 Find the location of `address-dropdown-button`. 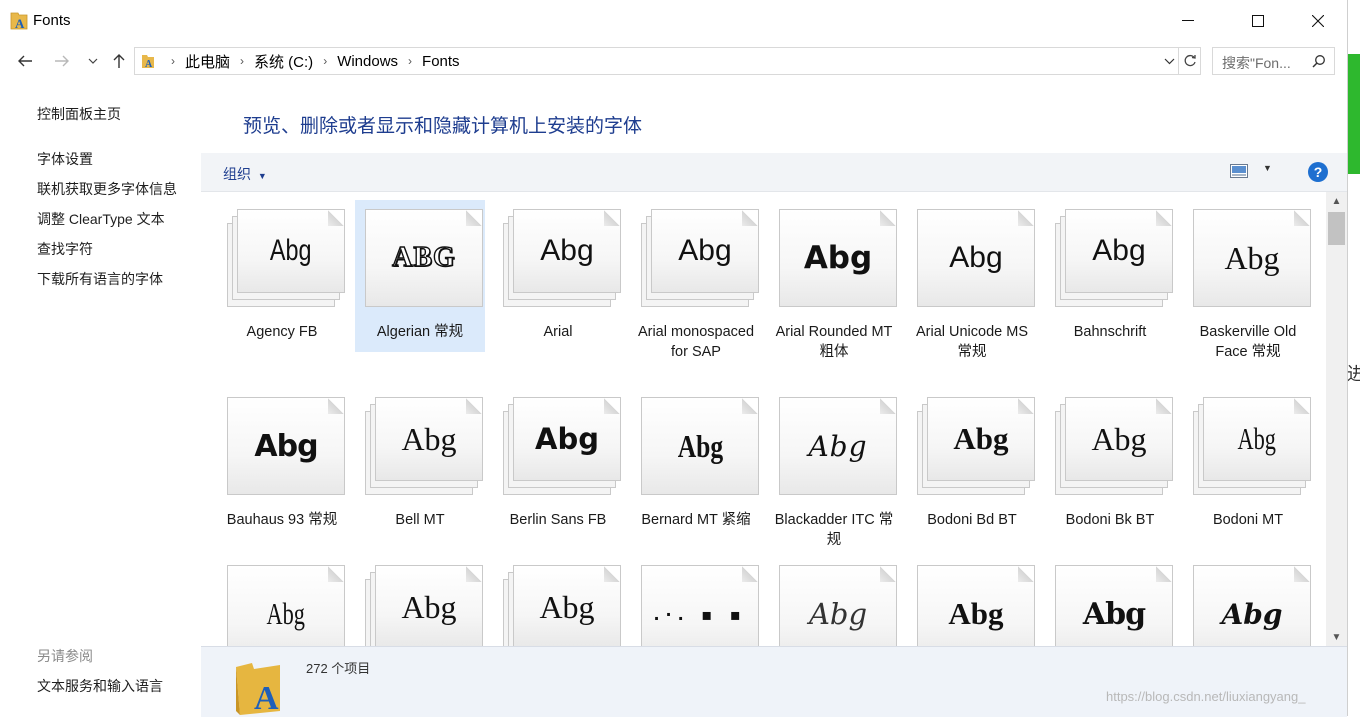

address-dropdown-button is located at coordinates (1169, 61).